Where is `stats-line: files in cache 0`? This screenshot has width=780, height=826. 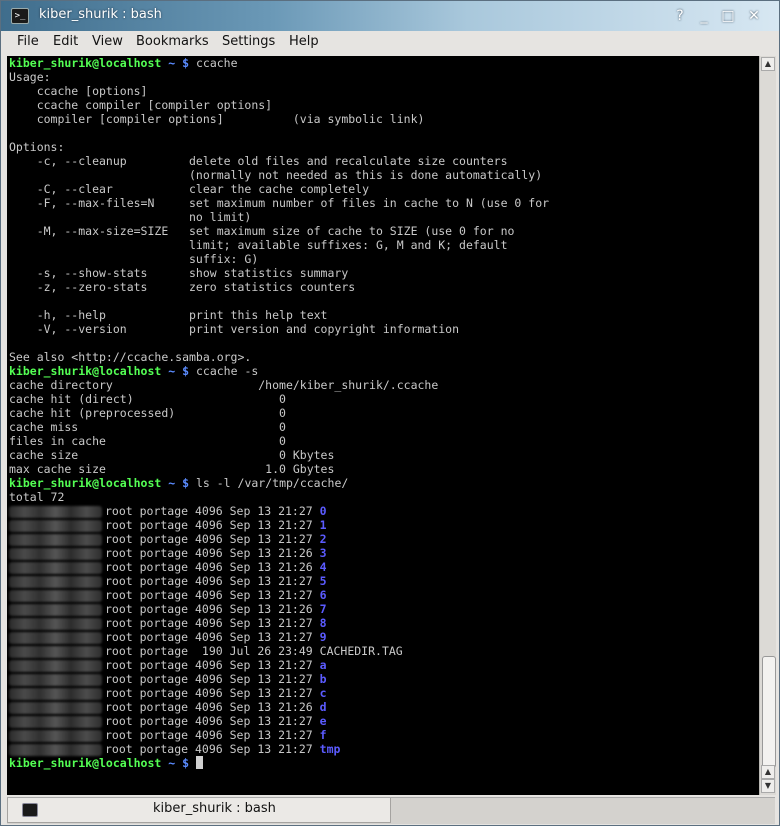
stats-line: files in cache 0 is located at coordinates (147, 441).